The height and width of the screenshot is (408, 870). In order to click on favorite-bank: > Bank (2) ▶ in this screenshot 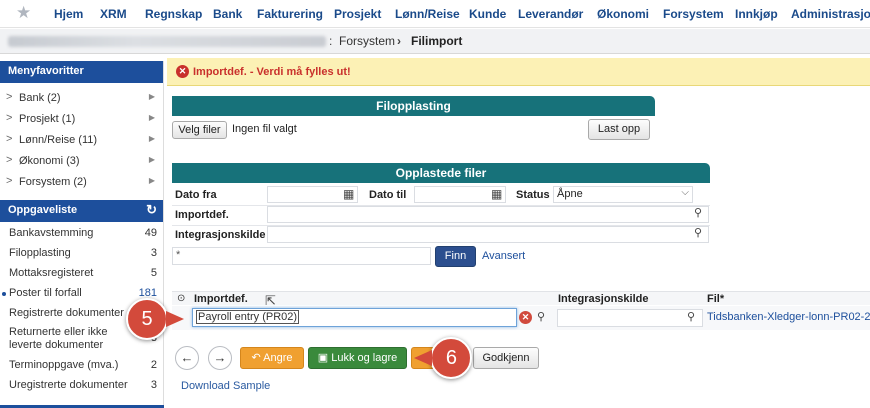, I will do `click(81, 97)`.